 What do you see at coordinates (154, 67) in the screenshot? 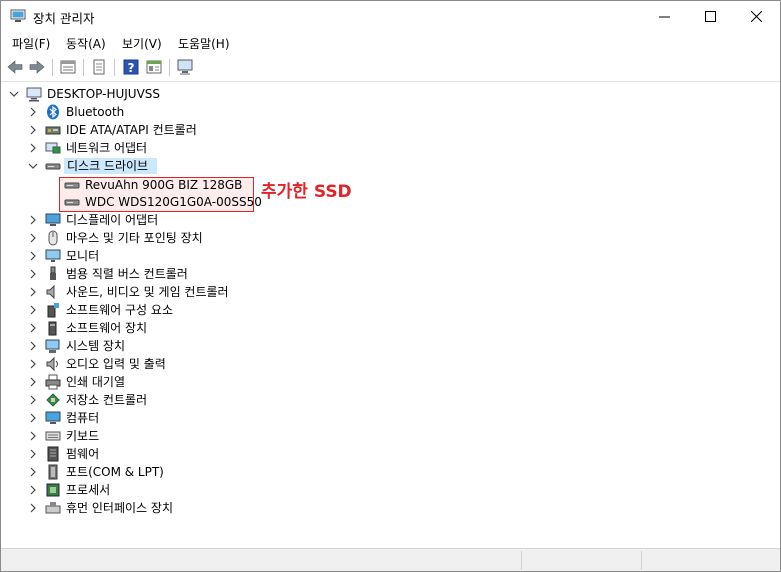
I see `view-resources-icon` at bounding box center [154, 67].